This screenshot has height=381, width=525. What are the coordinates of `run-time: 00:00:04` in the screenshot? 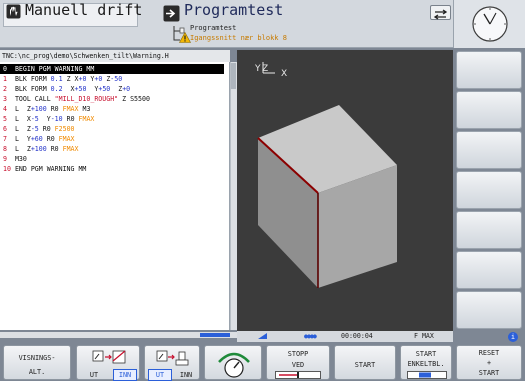 It's located at (357, 336).